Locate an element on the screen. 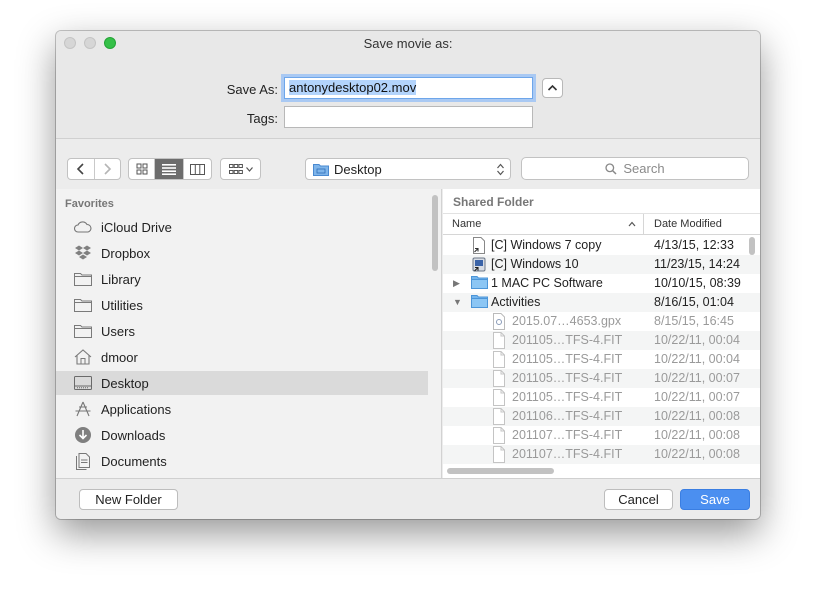  file-row: 201106…TFS-4.FIT 10/22/11, 00:08 is located at coordinates (601, 416).